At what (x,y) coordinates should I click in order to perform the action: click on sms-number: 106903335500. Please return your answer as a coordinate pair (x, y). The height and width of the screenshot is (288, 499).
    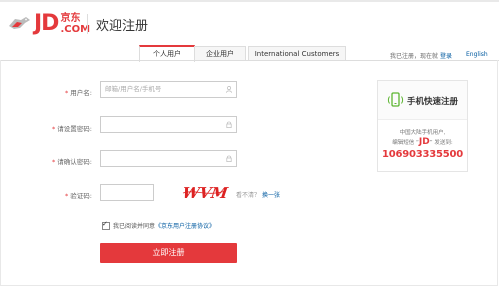
    Looking at the image, I should click on (422, 154).